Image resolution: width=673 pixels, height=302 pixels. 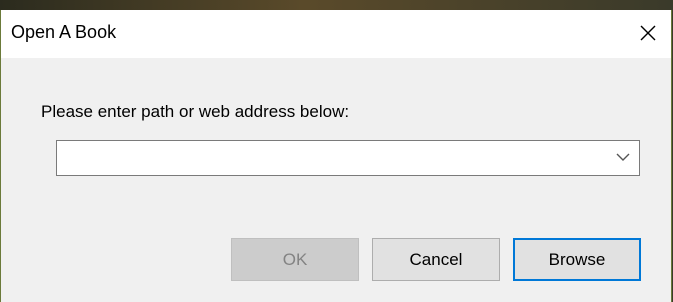 I want to click on close-icon, so click(x=648, y=33).